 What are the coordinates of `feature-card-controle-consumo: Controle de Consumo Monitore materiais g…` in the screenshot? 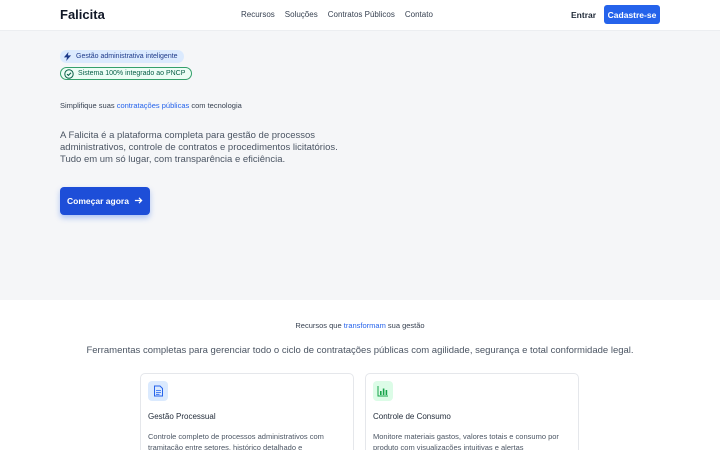 It's located at (472, 411).